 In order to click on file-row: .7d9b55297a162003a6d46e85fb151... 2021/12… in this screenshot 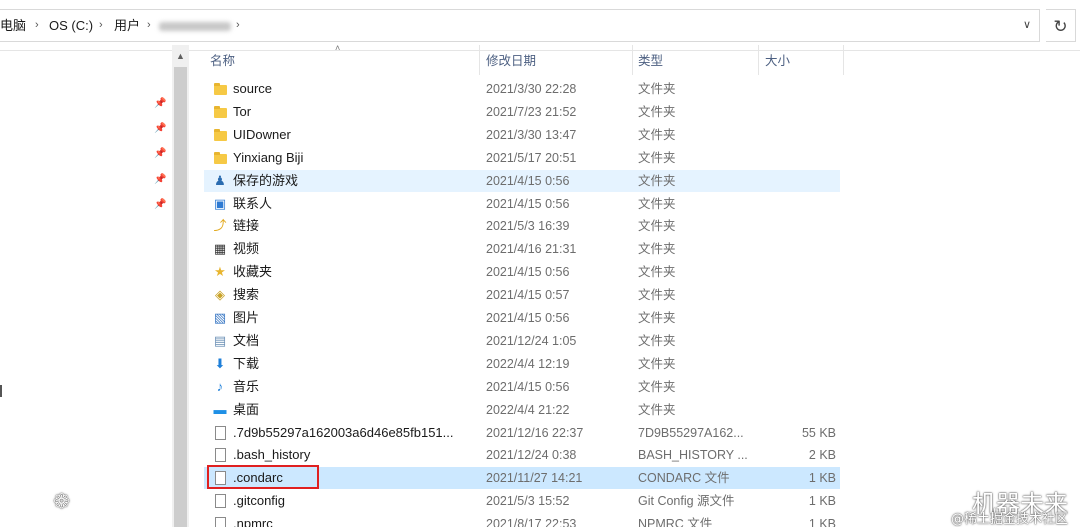, I will do `click(522, 433)`.